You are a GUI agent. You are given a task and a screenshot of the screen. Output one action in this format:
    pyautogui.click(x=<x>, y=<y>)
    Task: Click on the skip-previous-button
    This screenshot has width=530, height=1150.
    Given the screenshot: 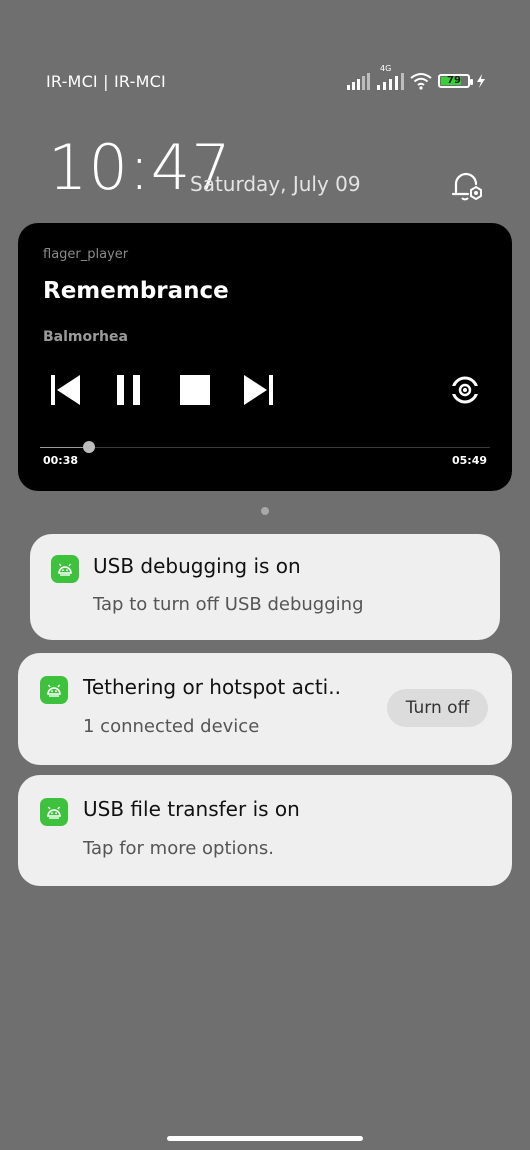 What is the action you would take?
    pyautogui.click(x=65, y=390)
    